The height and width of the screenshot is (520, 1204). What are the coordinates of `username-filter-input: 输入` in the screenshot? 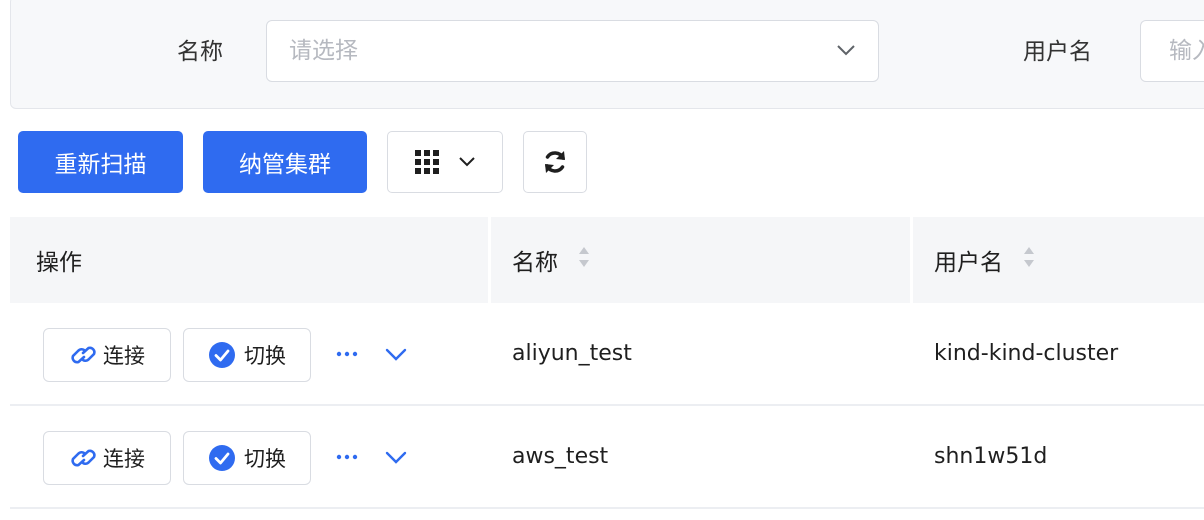 It's located at (1172, 51).